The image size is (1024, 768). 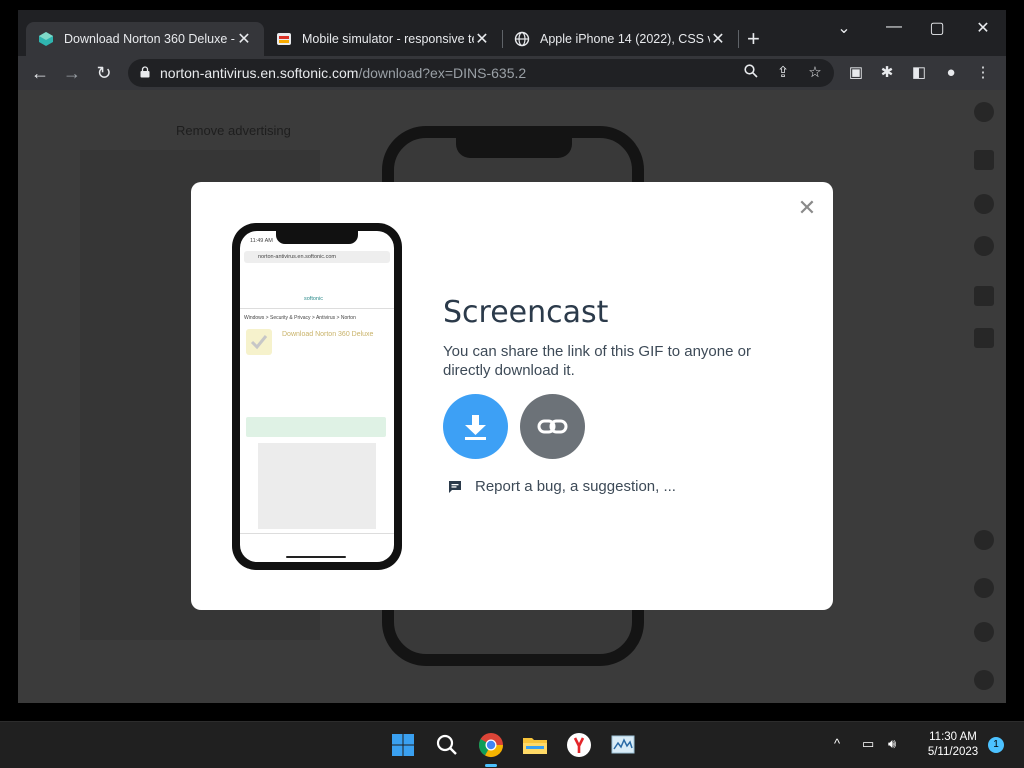 What do you see at coordinates (388, 39) in the screenshot?
I see `tab-title: Mobile simulator - responsive te` at bounding box center [388, 39].